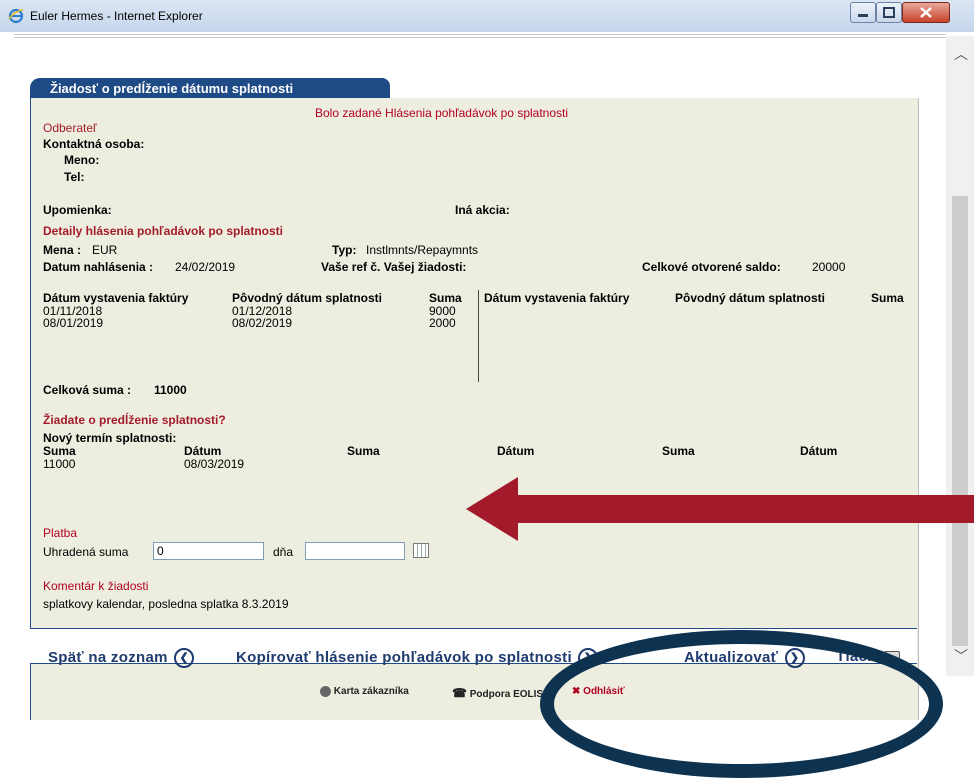  Describe the element at coordinates (482, 210) in the screenshot. I see `other-action-label: Iná akcia:` at that location.